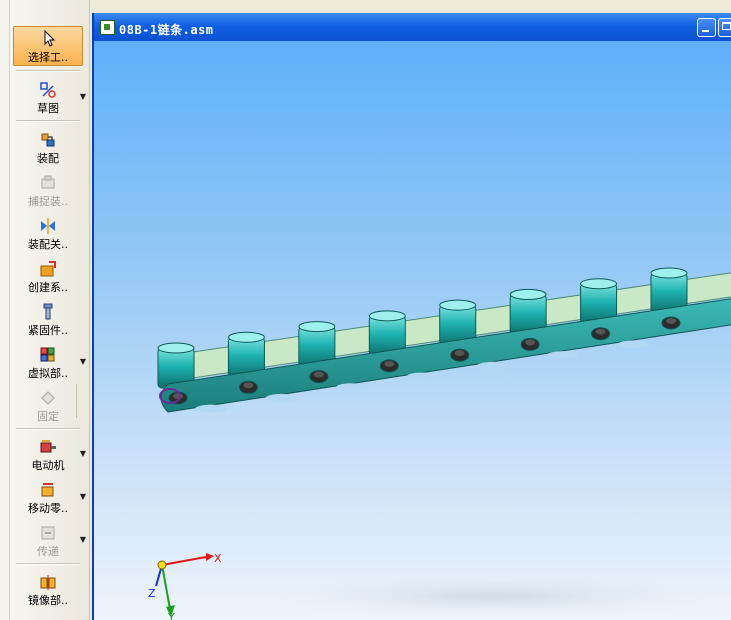  What do you see at coordinates (48, 533) in the screenshot?
I see `transmission-icon` at bounding box center [48, 533].